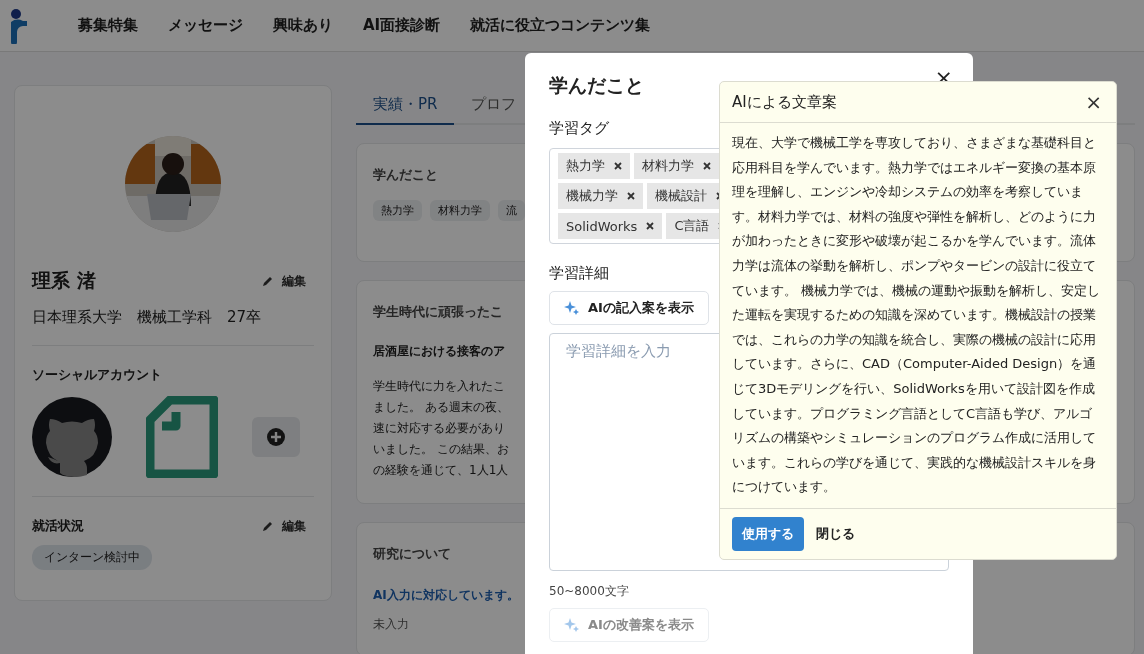 The height and width of the screenshot is (654, 1144). I want to click on status-chip: インターン検討中, so click(92, 557).